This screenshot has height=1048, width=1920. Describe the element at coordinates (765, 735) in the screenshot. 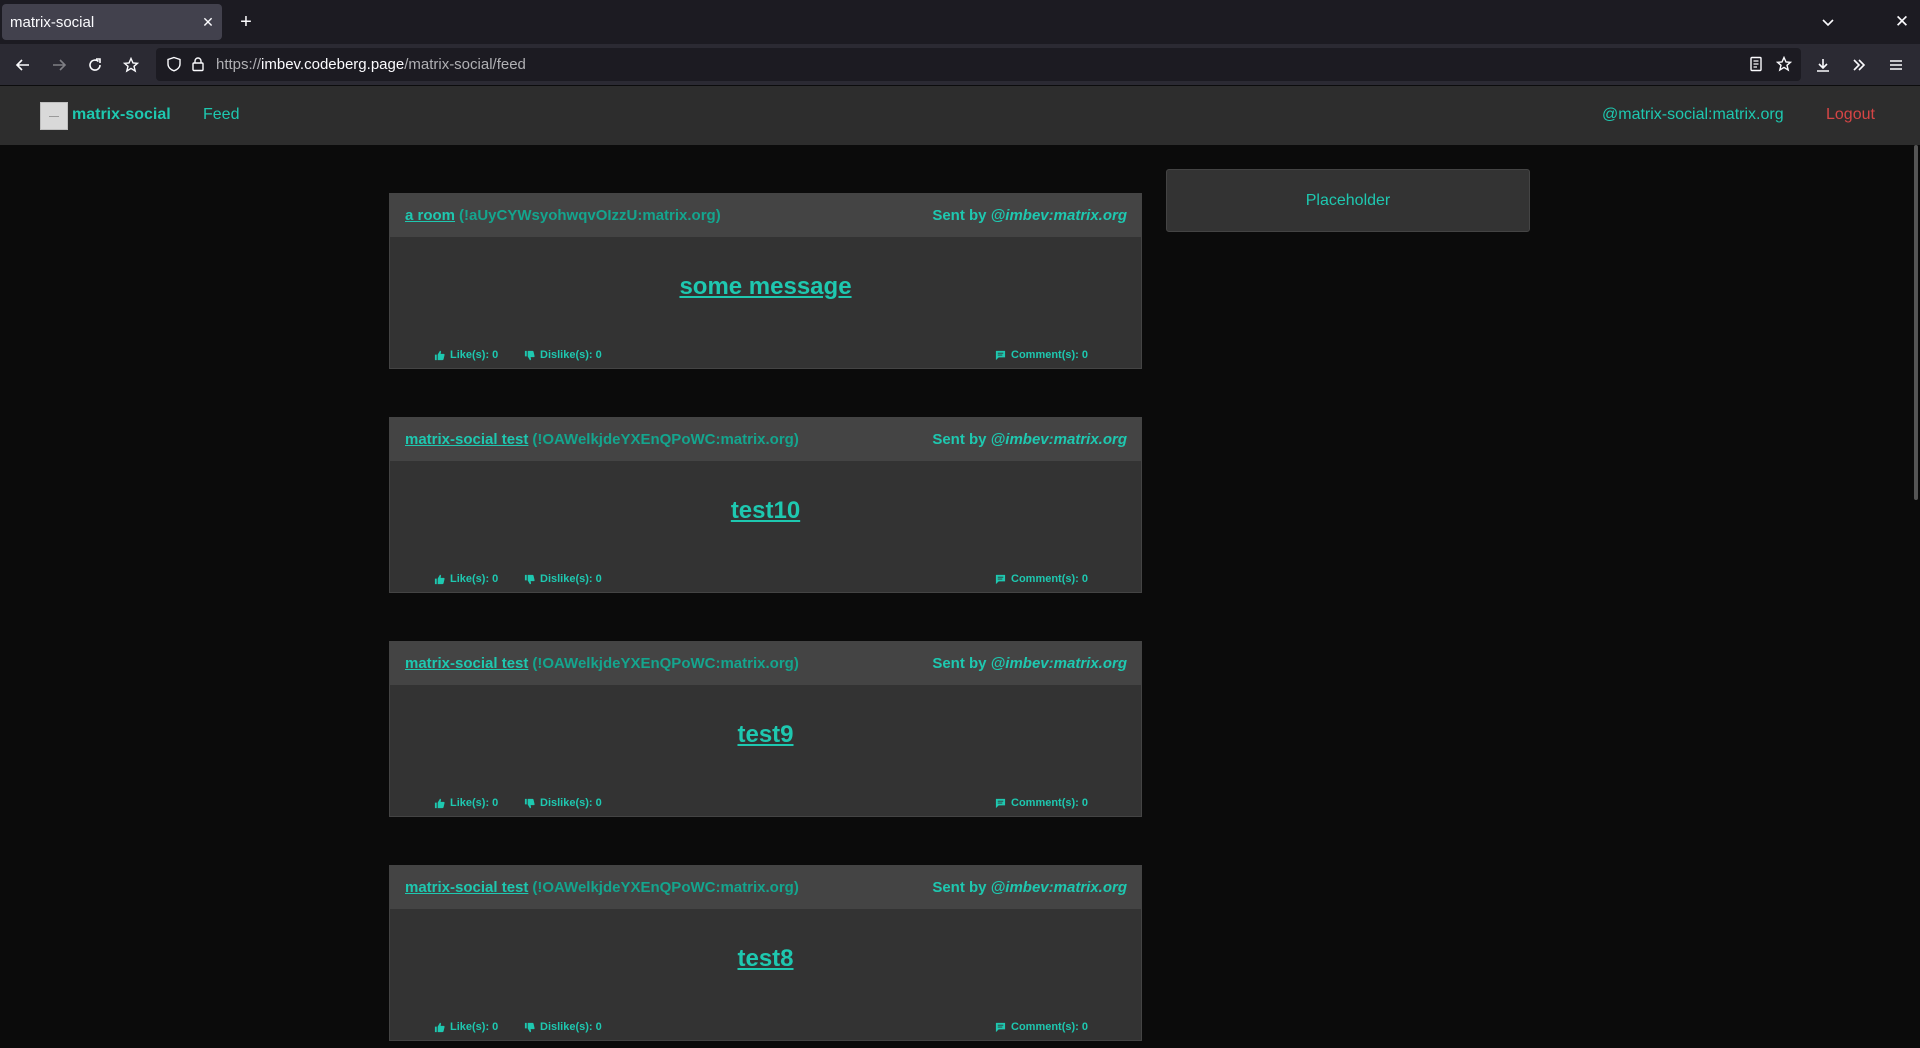

I see `post-message: test9` at that location.